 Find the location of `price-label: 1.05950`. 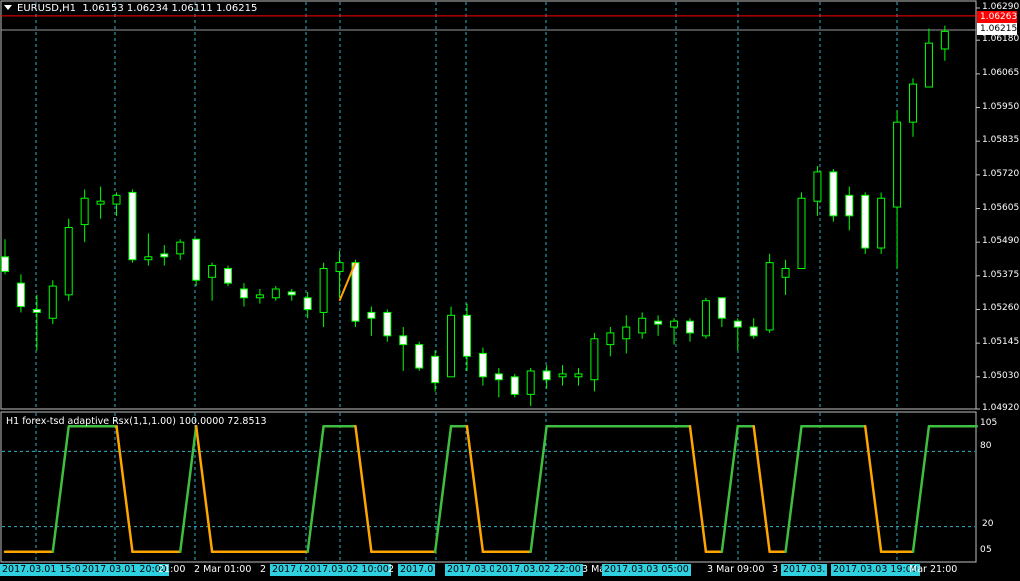

price-label: 1.05950 is located at coordinates (1001, 106).